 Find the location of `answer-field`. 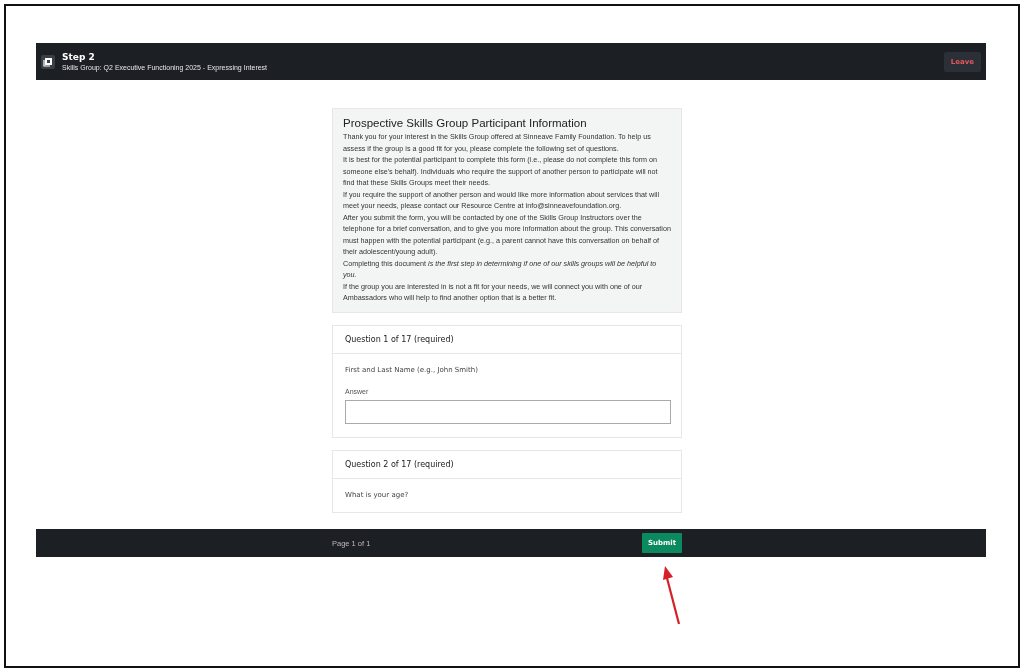

answer-field is located at coordinates (508, 411).